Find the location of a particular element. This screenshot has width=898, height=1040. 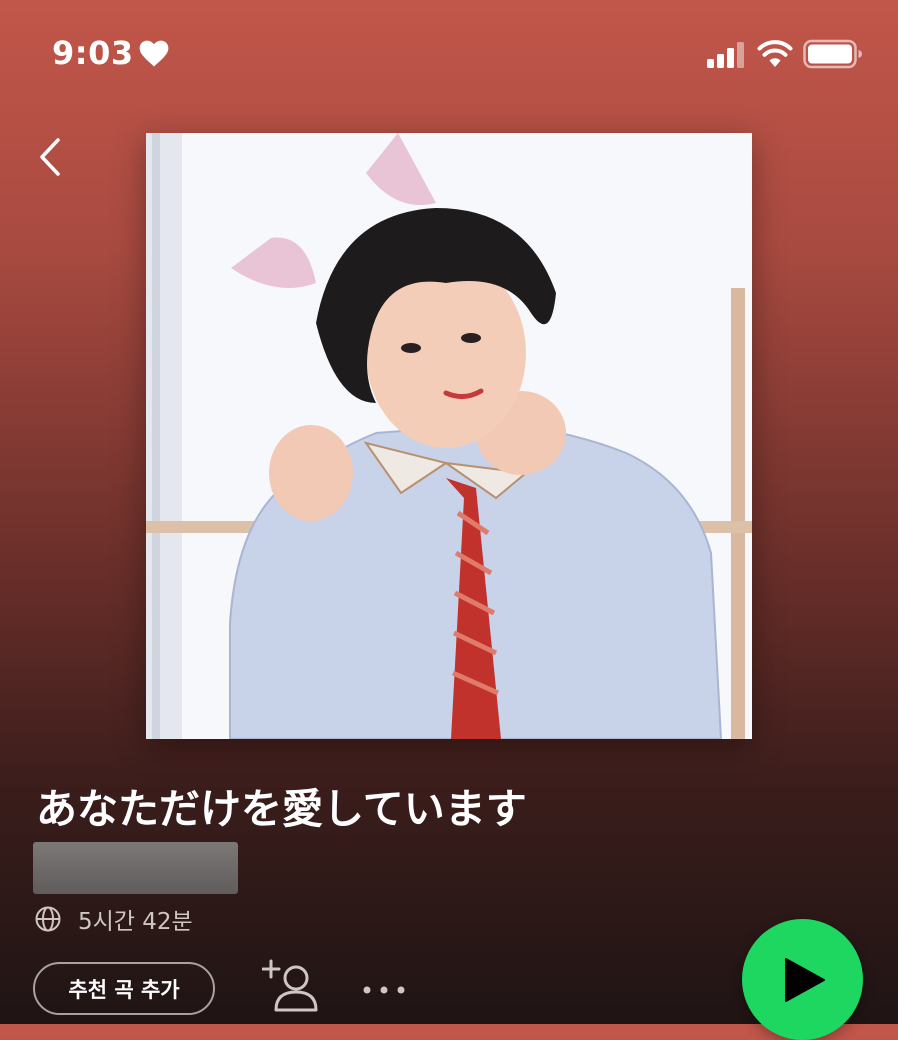

play-button is located at coordinates (802, 979).